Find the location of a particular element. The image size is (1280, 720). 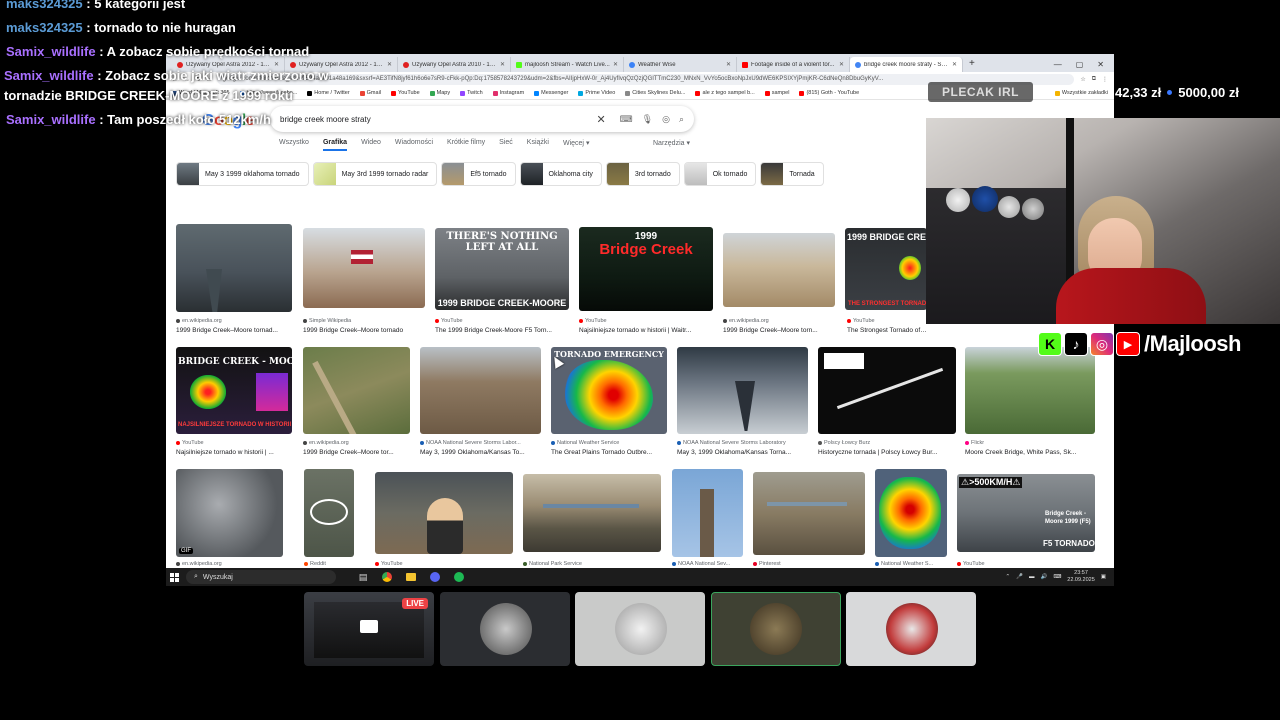

result-title: 1999 Bridge Creek–Moore tornado is located at coordinates (364, 330).